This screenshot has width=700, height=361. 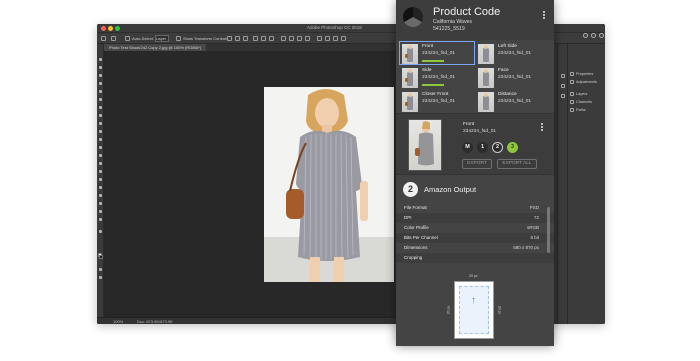 What do you see at coordinates (563, 86) in the screenshot?
I see `character-icon` at bounding box center [563, 86].